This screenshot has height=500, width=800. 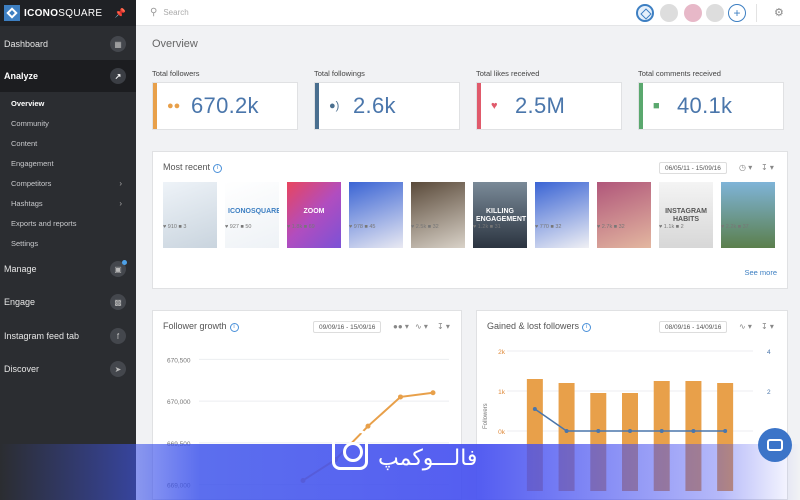 What do you see at coordinates (248, 227) in the screenshot?
I see `post-comments: 50` at bounding box center [248, 227].